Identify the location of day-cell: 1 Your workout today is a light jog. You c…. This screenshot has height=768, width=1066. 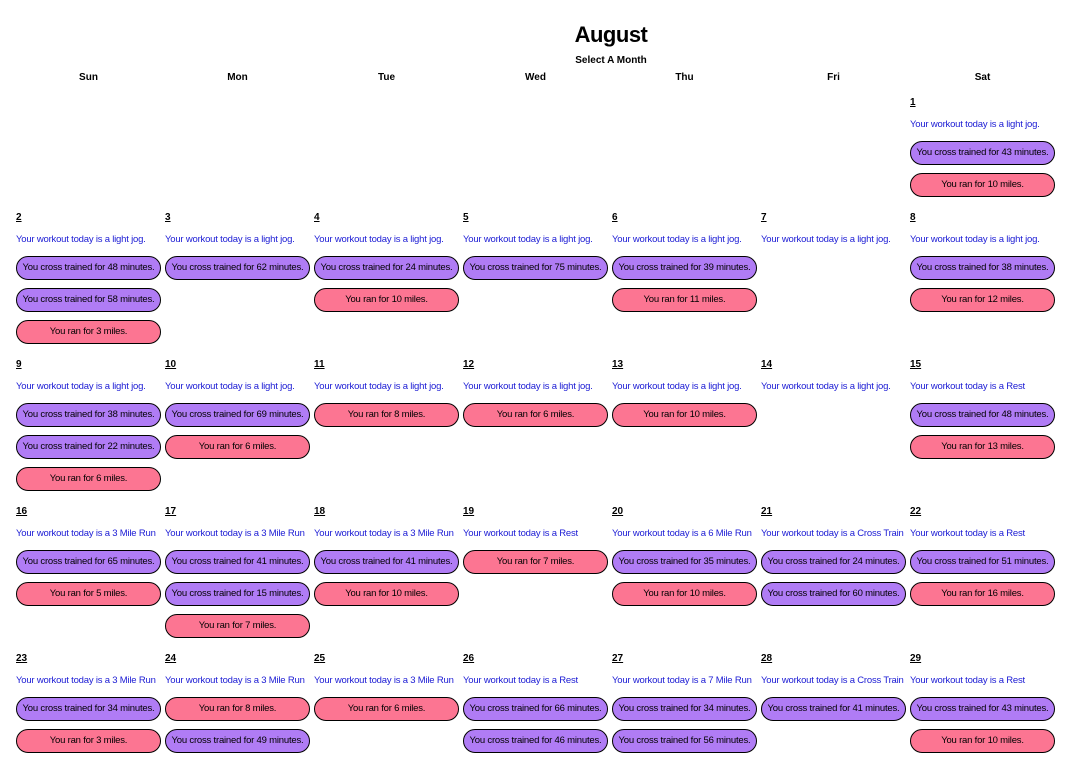
(982, 149).